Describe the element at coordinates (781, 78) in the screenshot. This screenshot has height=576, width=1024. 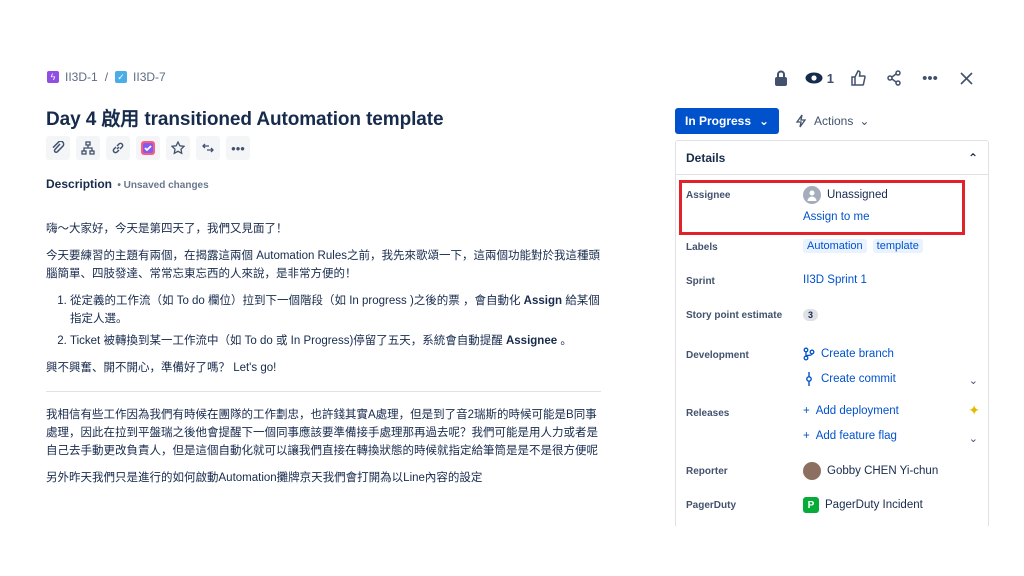
I see `lock-icon` at that location.